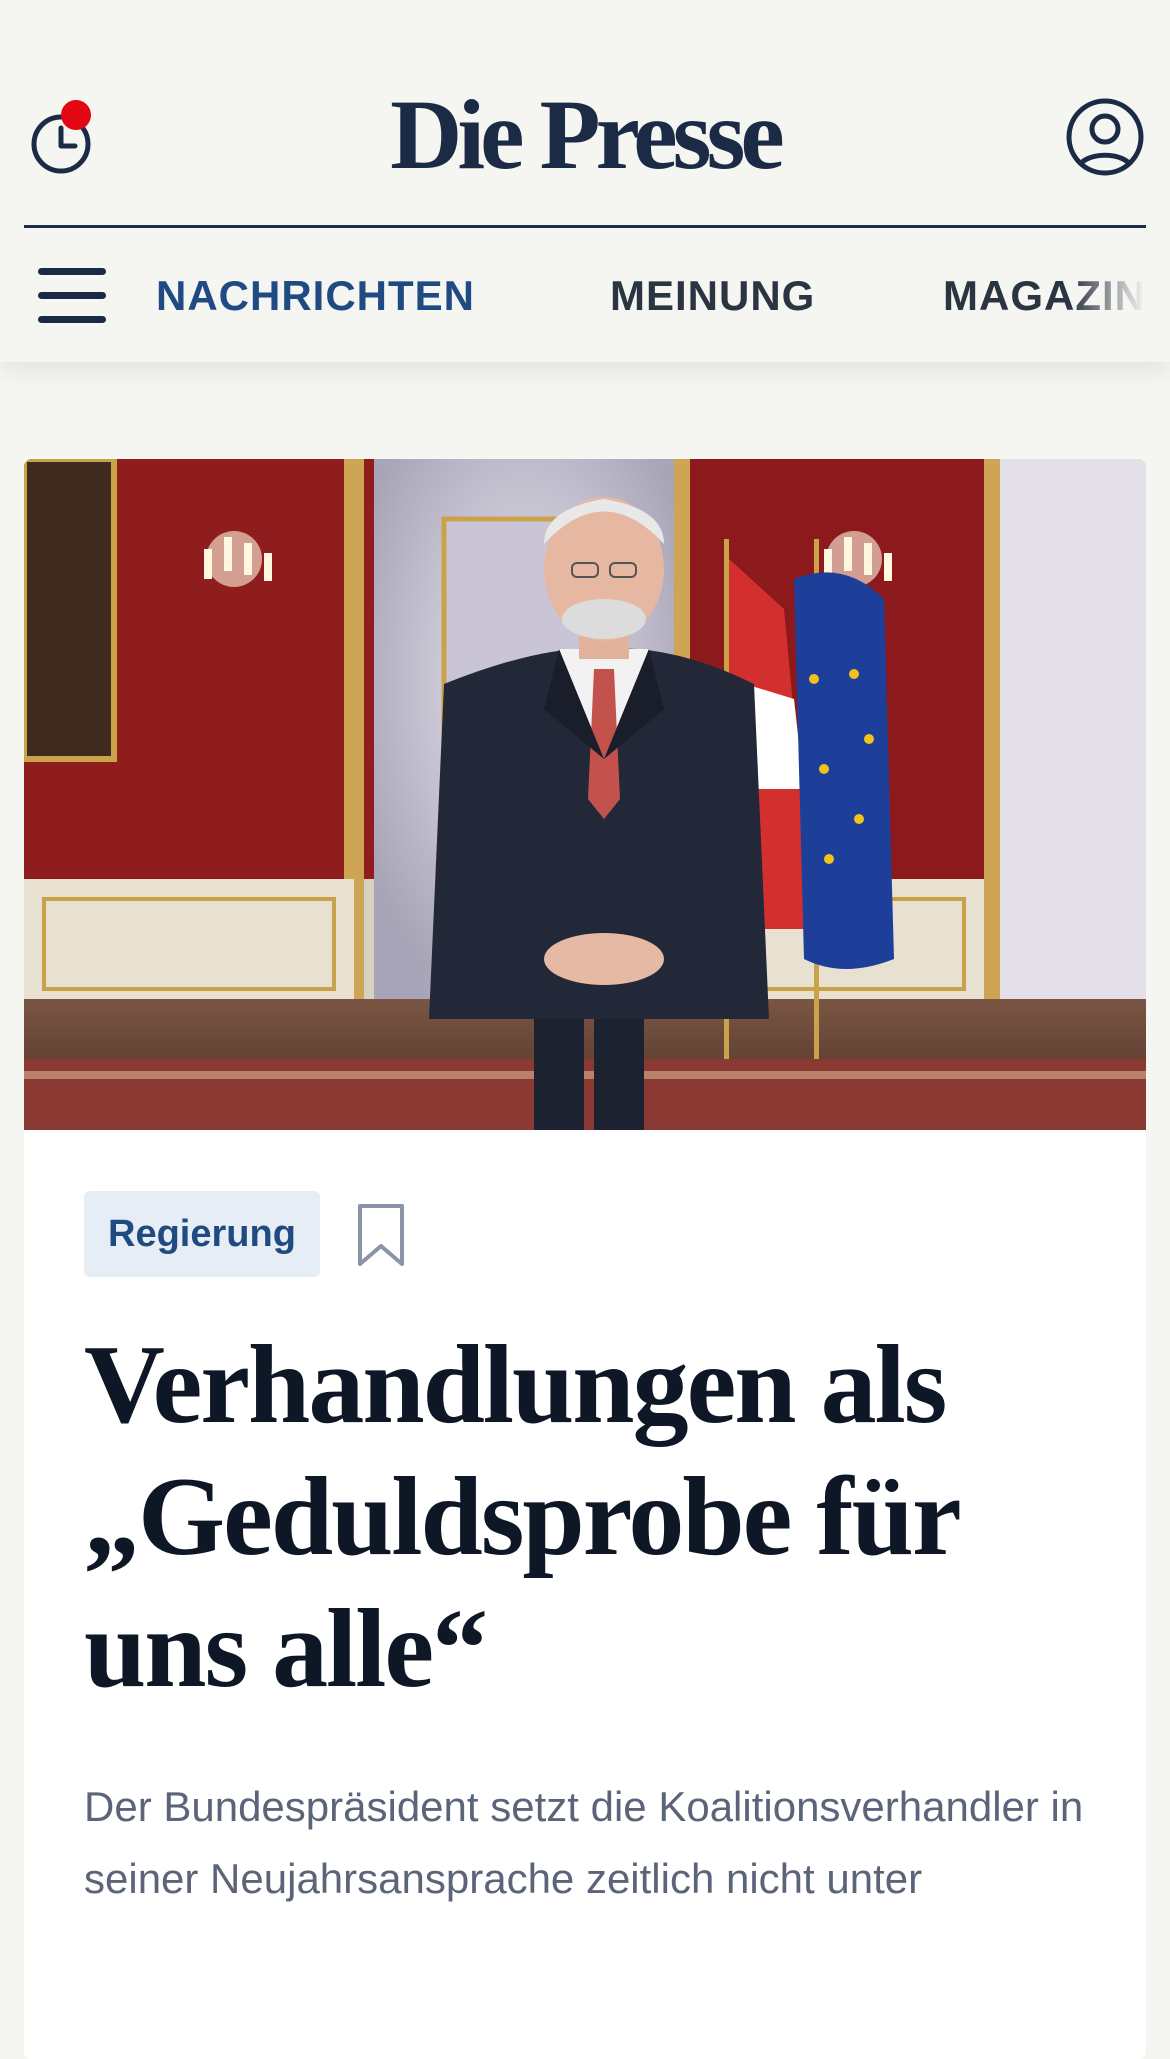  I want to click on header-divider, so click(585, 226).